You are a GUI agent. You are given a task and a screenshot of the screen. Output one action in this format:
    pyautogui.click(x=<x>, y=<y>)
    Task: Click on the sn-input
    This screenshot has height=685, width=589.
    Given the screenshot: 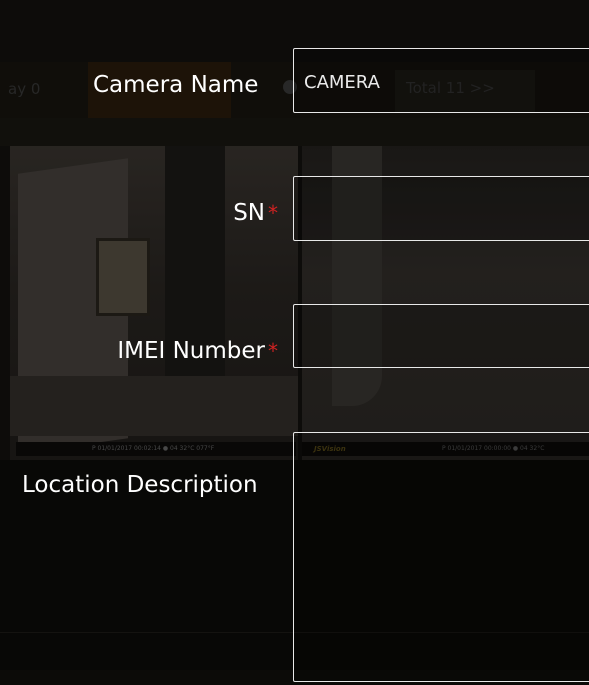 What is the action you would take?
    pyautogui.click(x=441, y=208)
    